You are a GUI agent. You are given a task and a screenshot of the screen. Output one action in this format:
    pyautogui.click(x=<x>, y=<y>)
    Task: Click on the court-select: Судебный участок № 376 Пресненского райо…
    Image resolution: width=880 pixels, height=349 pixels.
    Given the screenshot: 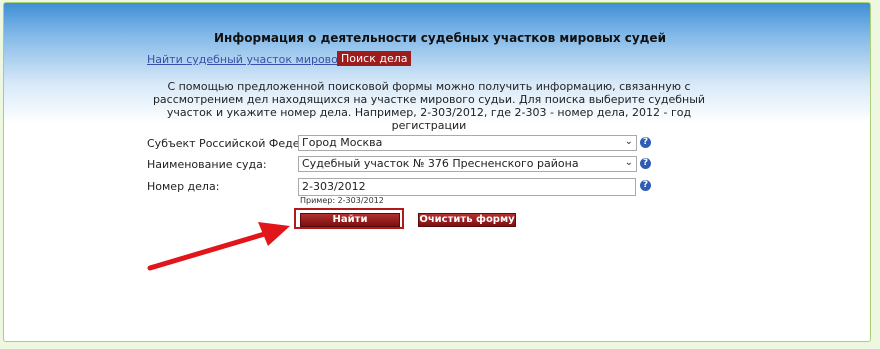 What is the action you would take?
    pyautogui.click(x=467, y=164)
    